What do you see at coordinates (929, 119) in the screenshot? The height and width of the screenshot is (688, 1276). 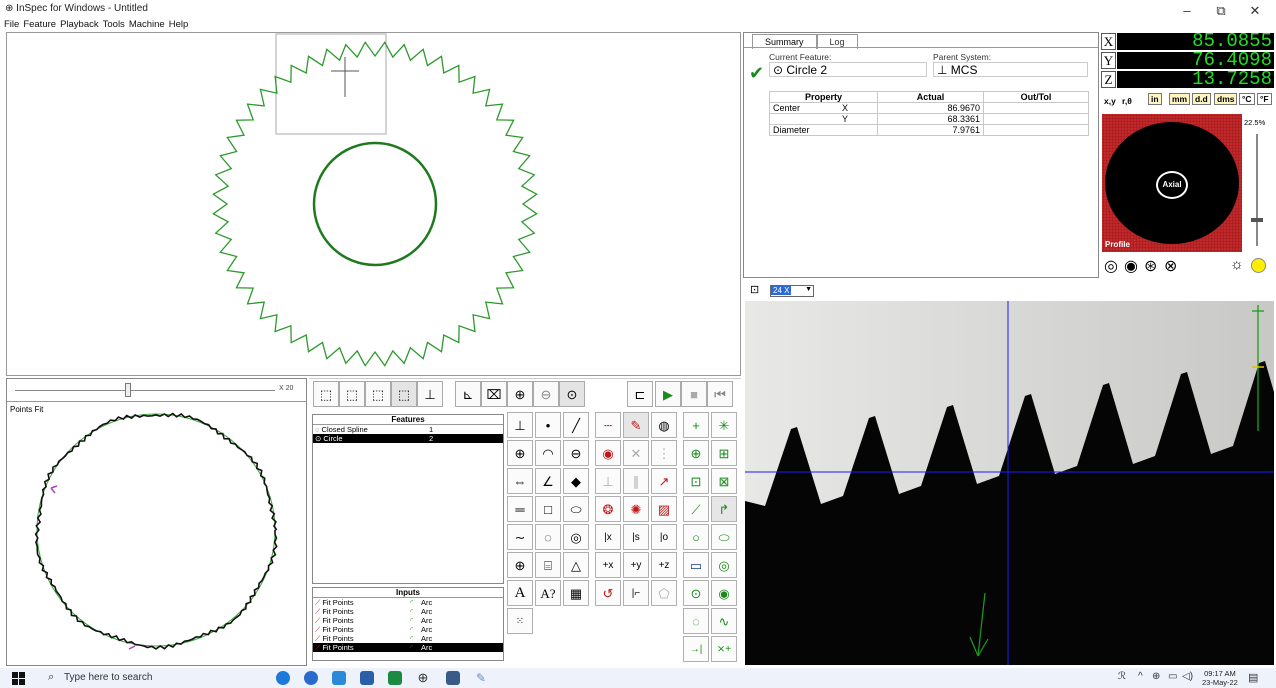 I see `table-row: Y 68.3361` at bounding box center [929, 119].